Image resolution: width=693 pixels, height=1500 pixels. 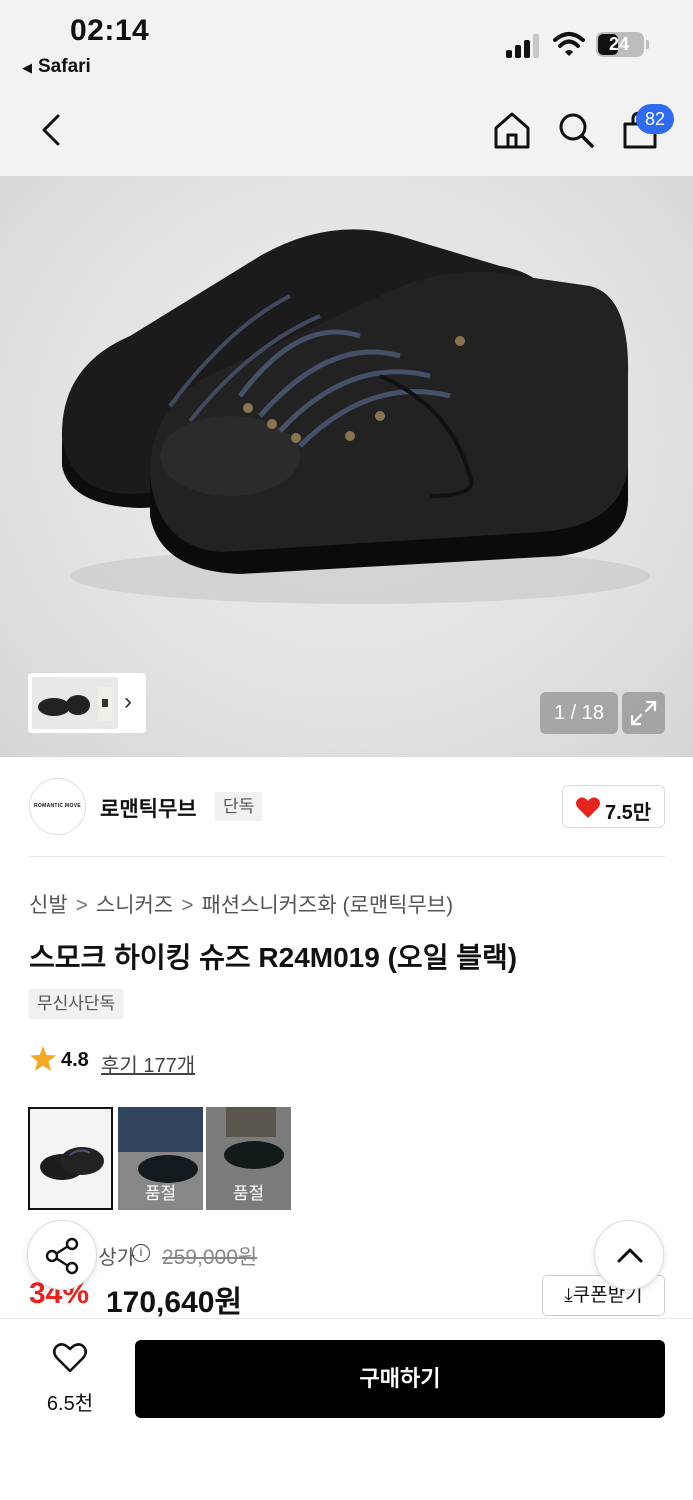 I want to click on gallery-thumbnail, so click(x=75, y=703).